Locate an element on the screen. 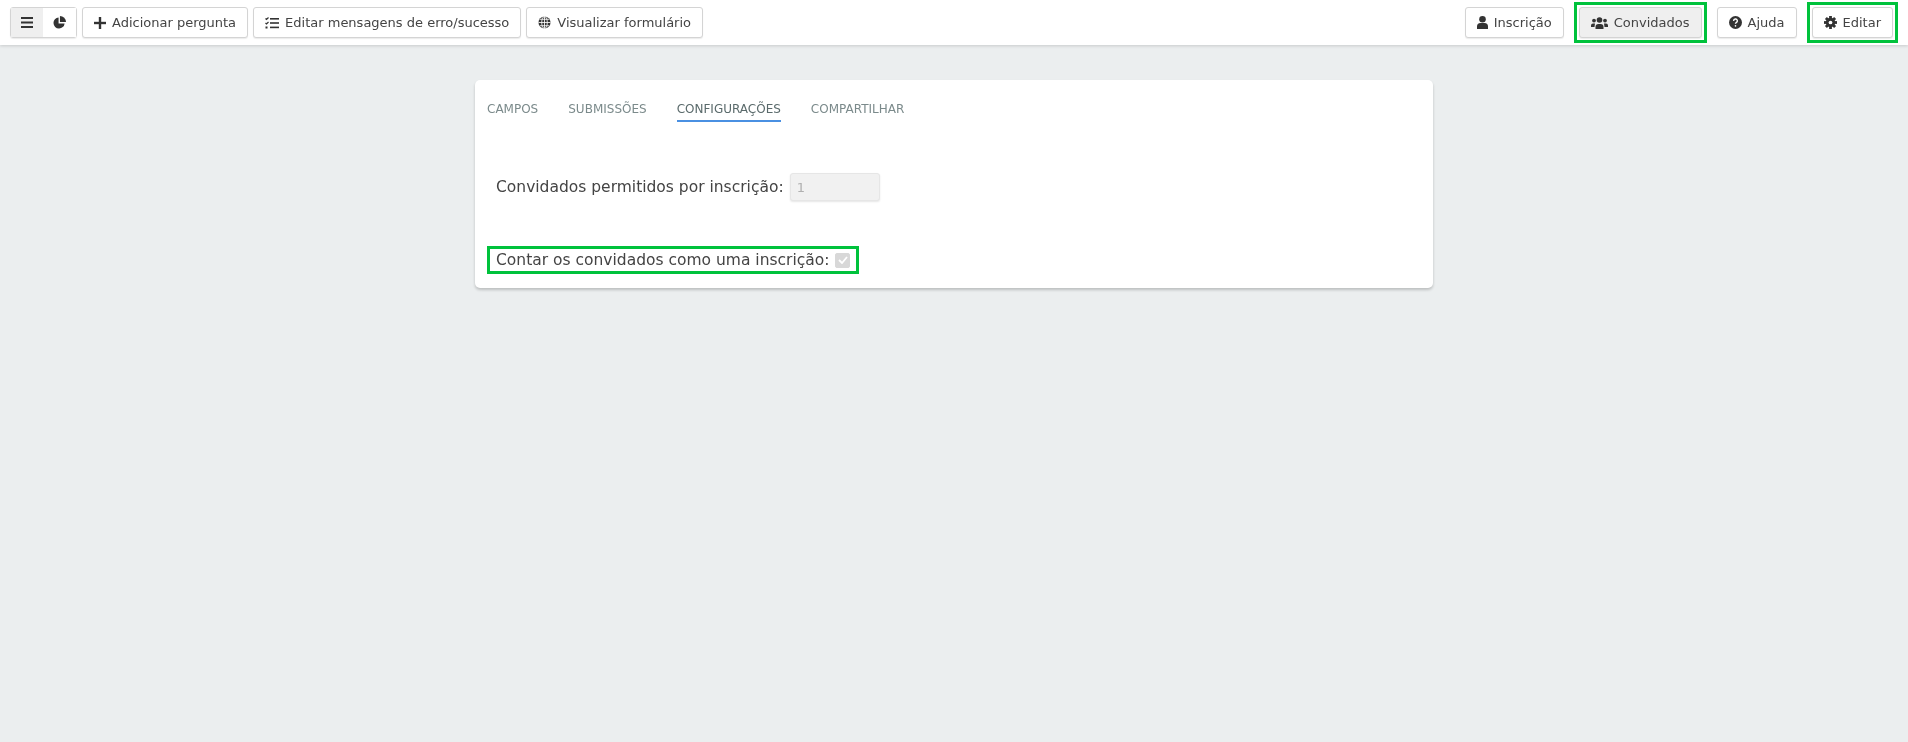 This screenshot has height=742, width=1908. toolbar-button: Ajuda is located at coordinates (1756, 22).